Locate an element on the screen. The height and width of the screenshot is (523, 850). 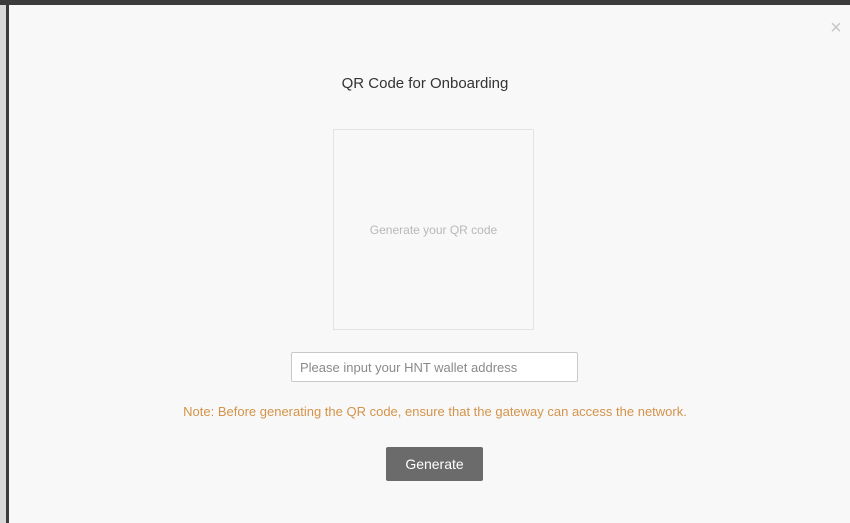
generate-button: Generate is located at coordinates (434, 464).